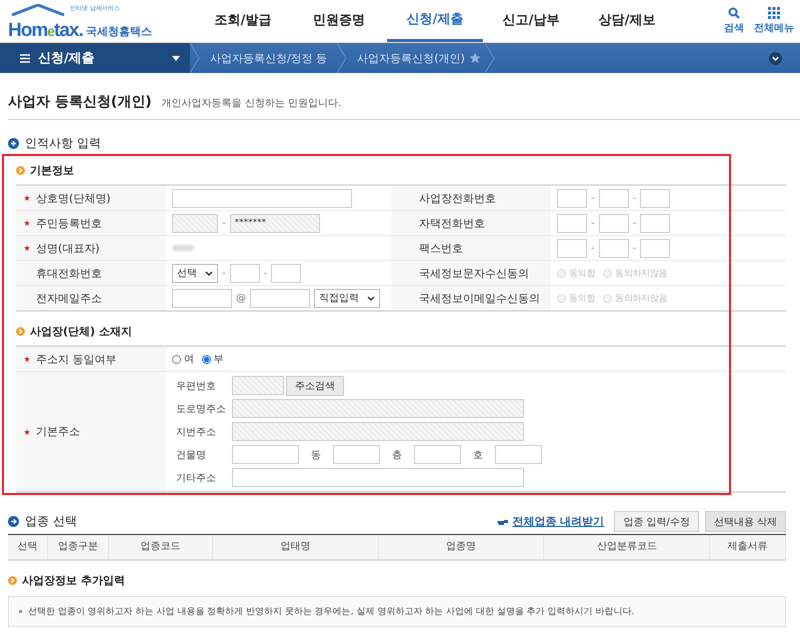 Image resolution: width=800 pixels, height=635 pixels. What do you see at coordinates (265, 454) in the screenshot?
I see `building-field` at bounding box center [265, 454].